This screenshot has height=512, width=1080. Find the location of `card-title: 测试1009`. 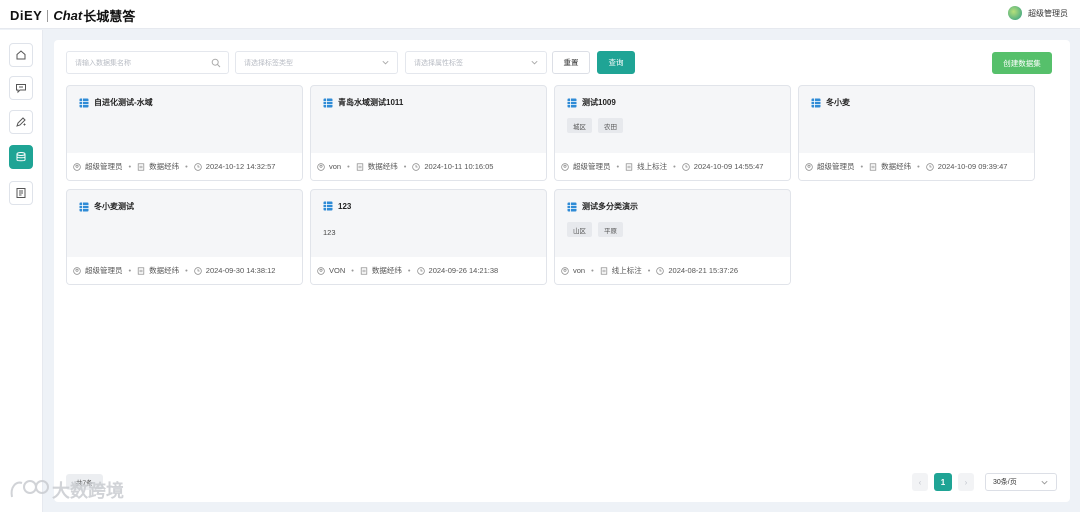

card-title: 测试1009 is located at coordinates (591, 102).